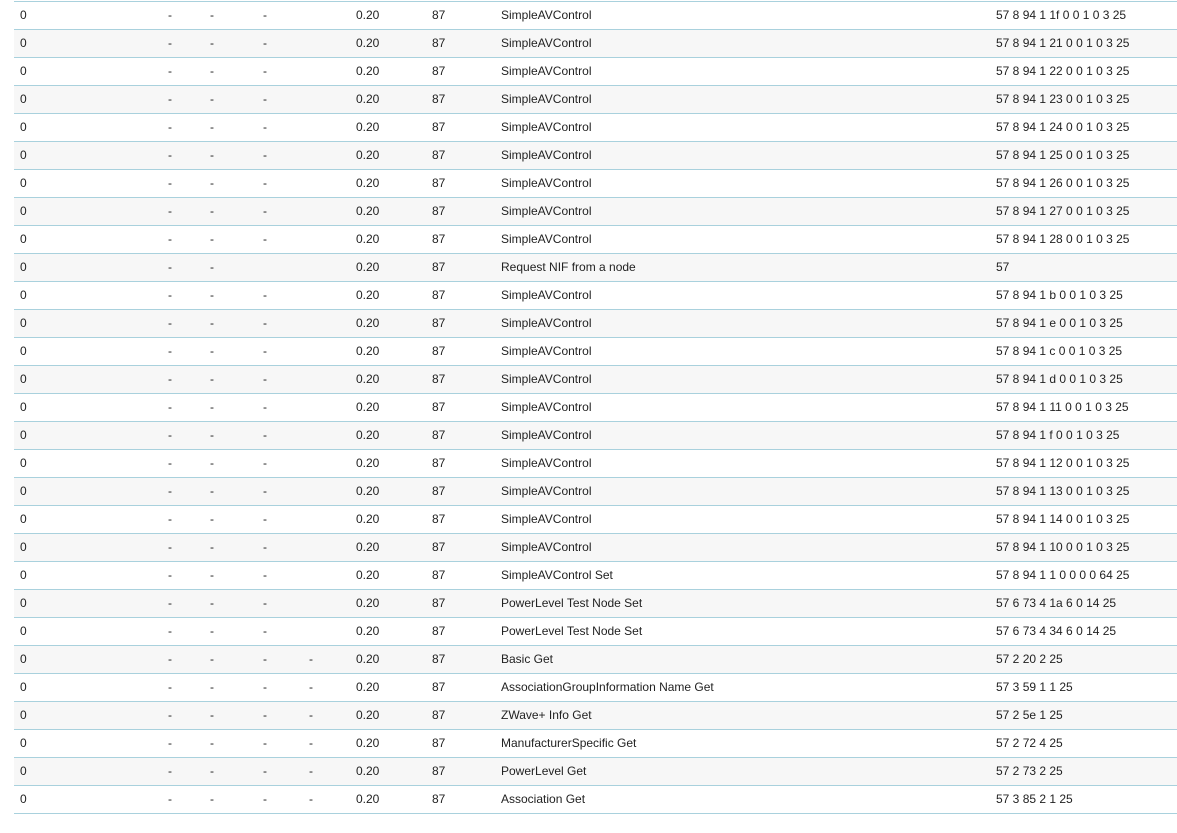 The height and width of the screenshot is (833, 1177). What do you see at coordinates (595, 800) in the screenshot?
I see `table-row: 0 - - - - 0.20 87 Association Get 57 3 85 2 1 25` at bounding box center [595, 800].